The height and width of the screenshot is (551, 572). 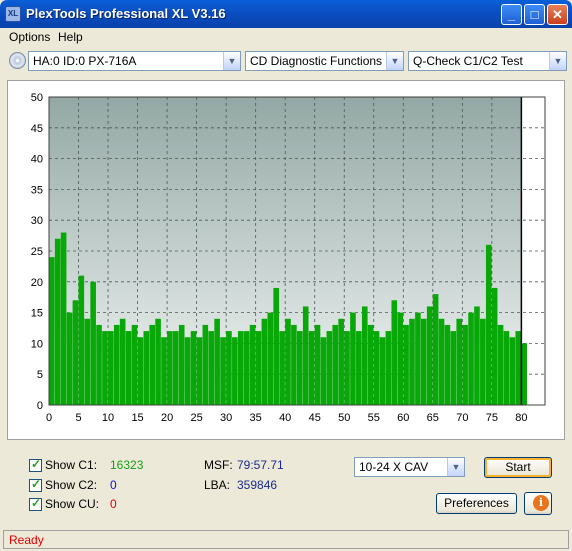 I want to click on x-tick-label: 60, so click(x=403, y=418).